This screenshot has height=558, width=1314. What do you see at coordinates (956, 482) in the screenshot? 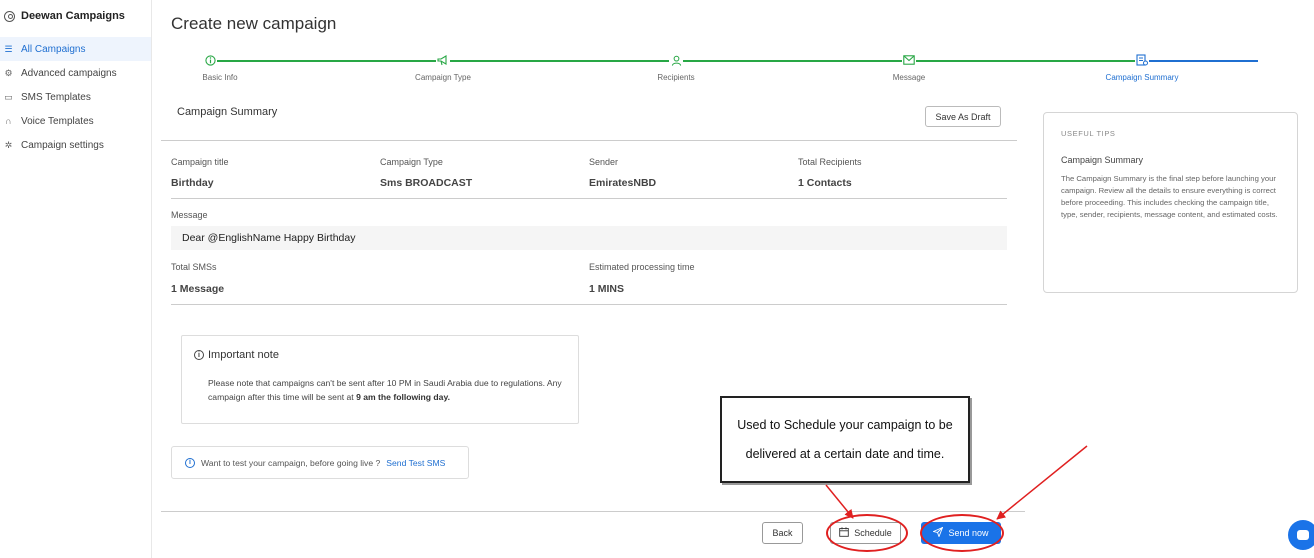
I see `annotation-arrows` at bounding box center [956, 482].